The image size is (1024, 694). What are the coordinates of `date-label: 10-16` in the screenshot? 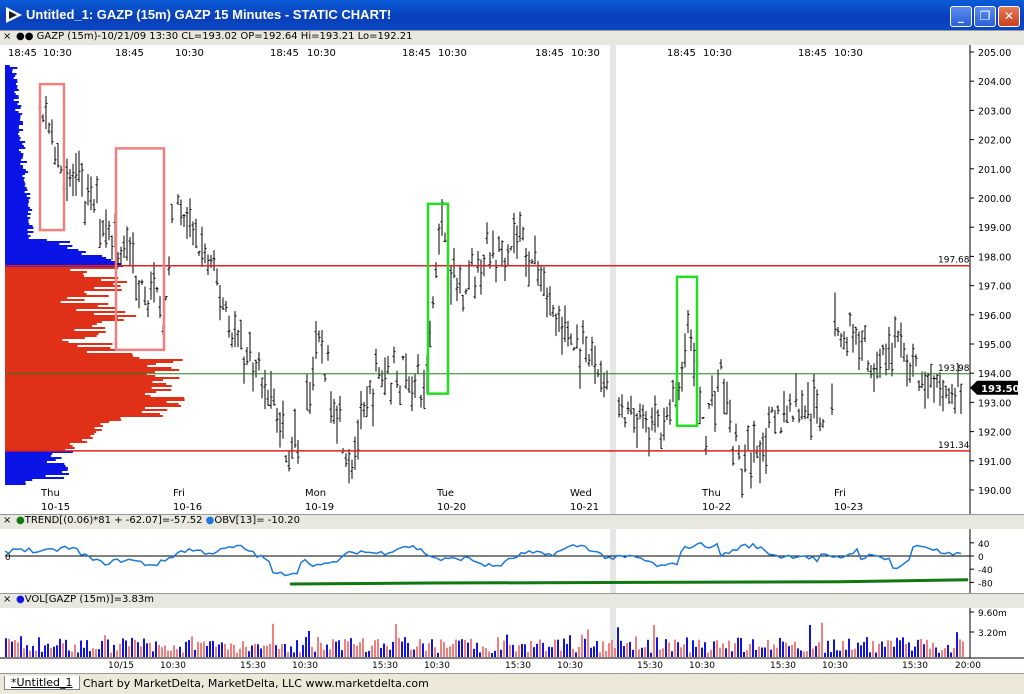 It's located at (187, 507).